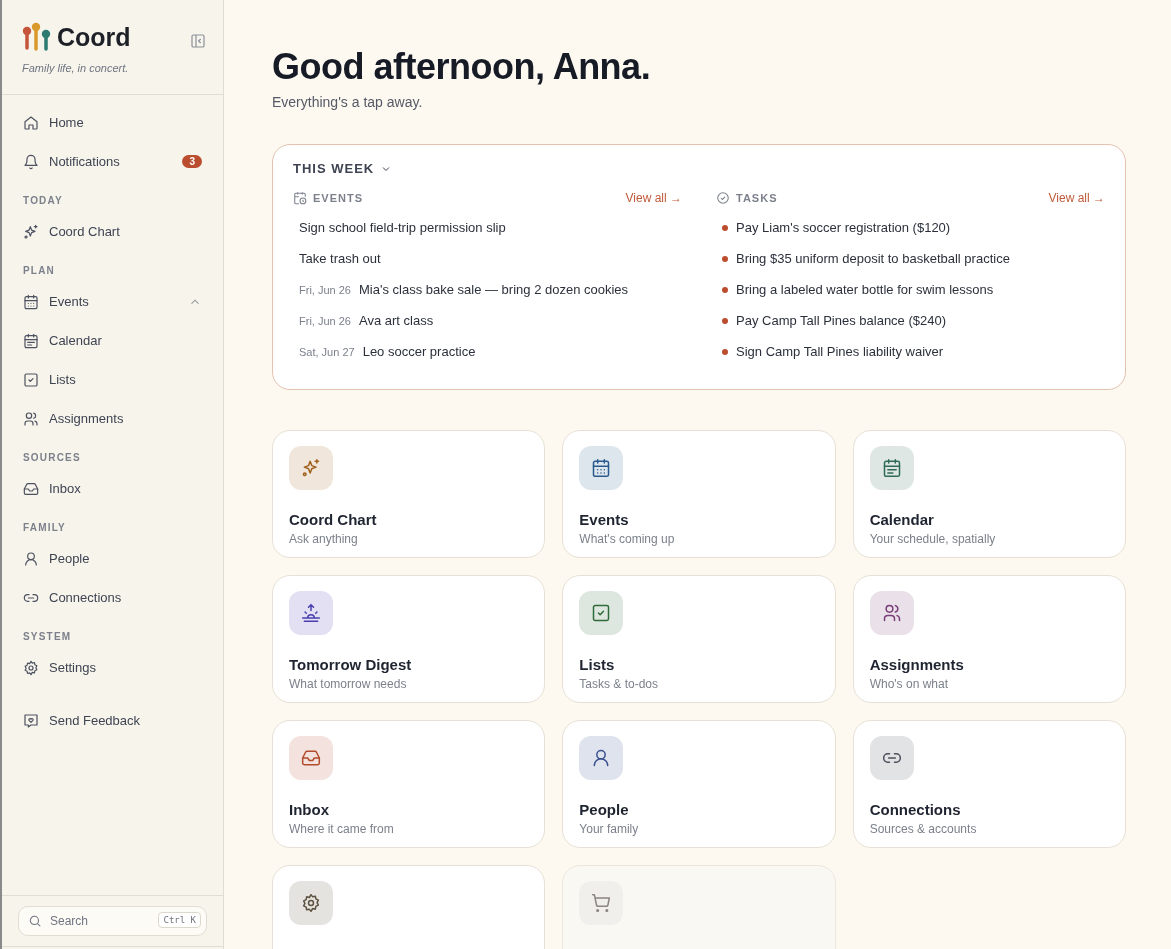 The height and width of the screenshot is (949, 1171). Describe the element at coordinates (840, 351) in the screenshot. I see `task-item: Sign Camp Tall Pines liability waiver` at that location.